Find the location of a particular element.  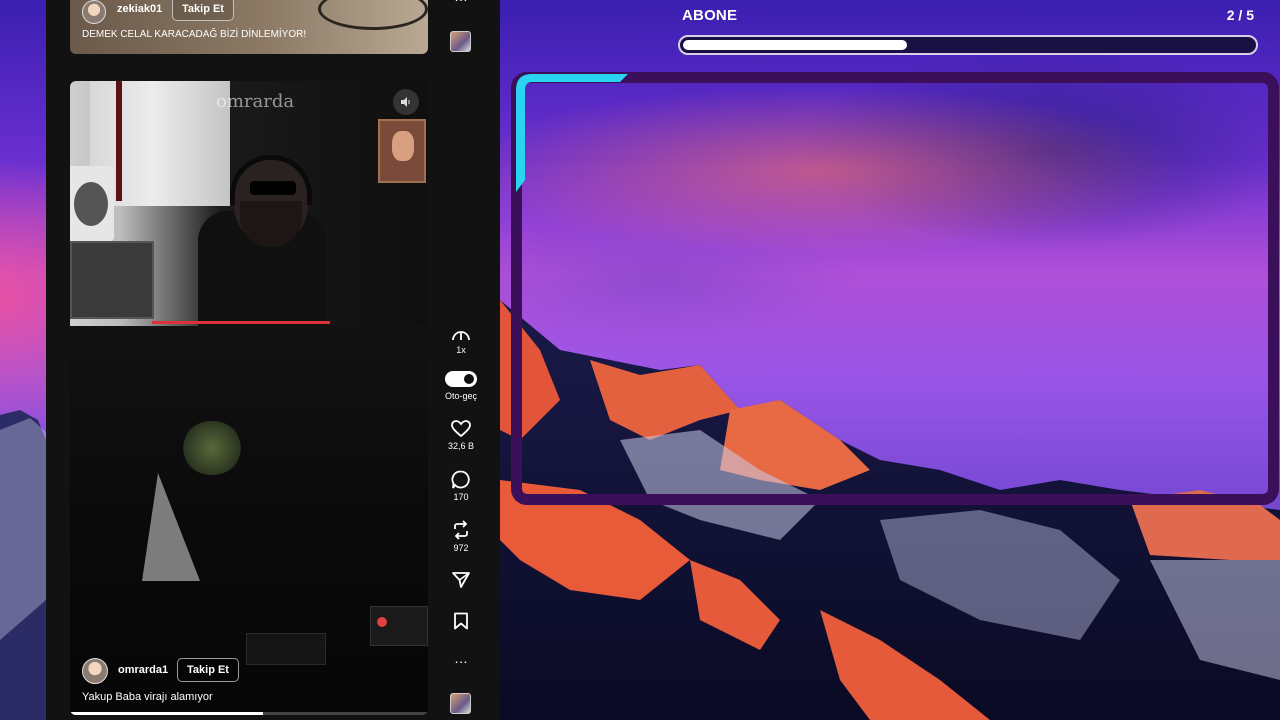

playback-speed-button: 1x is located at coordinates (461, 340).